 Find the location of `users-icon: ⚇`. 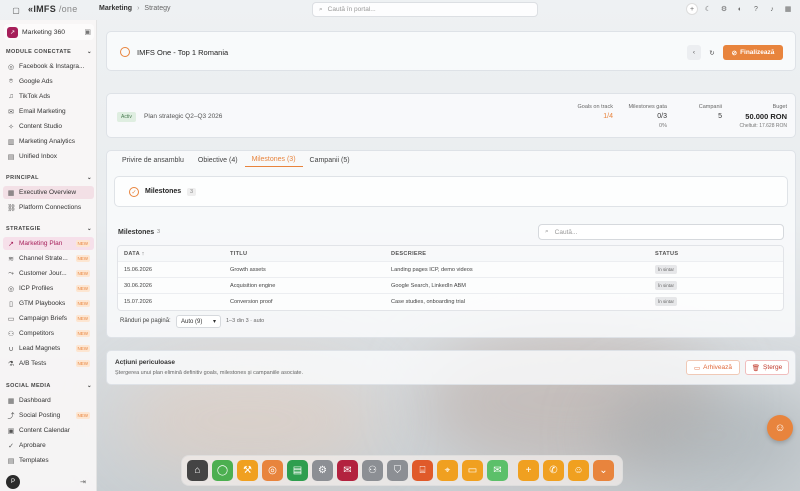

users-icon: ⚇ is located at coordinates (372, 470).